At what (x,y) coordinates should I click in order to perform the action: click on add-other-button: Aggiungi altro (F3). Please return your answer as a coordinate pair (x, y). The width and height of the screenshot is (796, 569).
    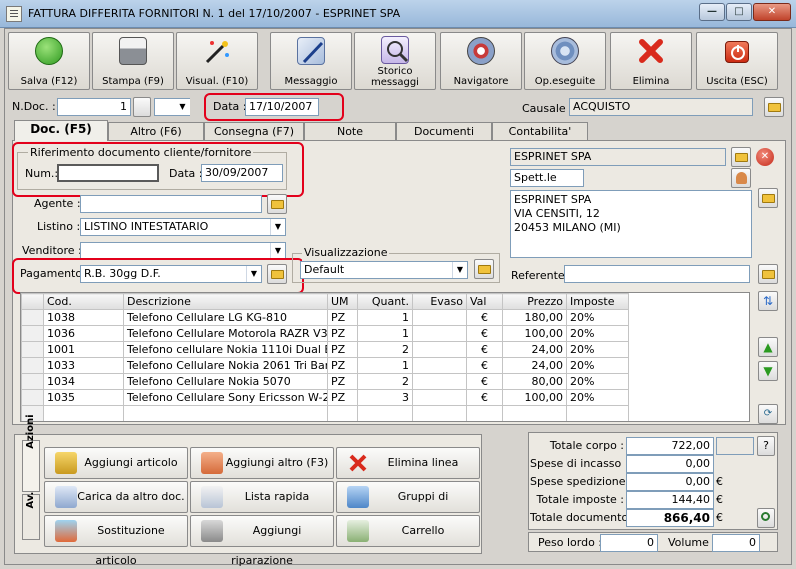
    Looking at the image, I should click on (262, 463).